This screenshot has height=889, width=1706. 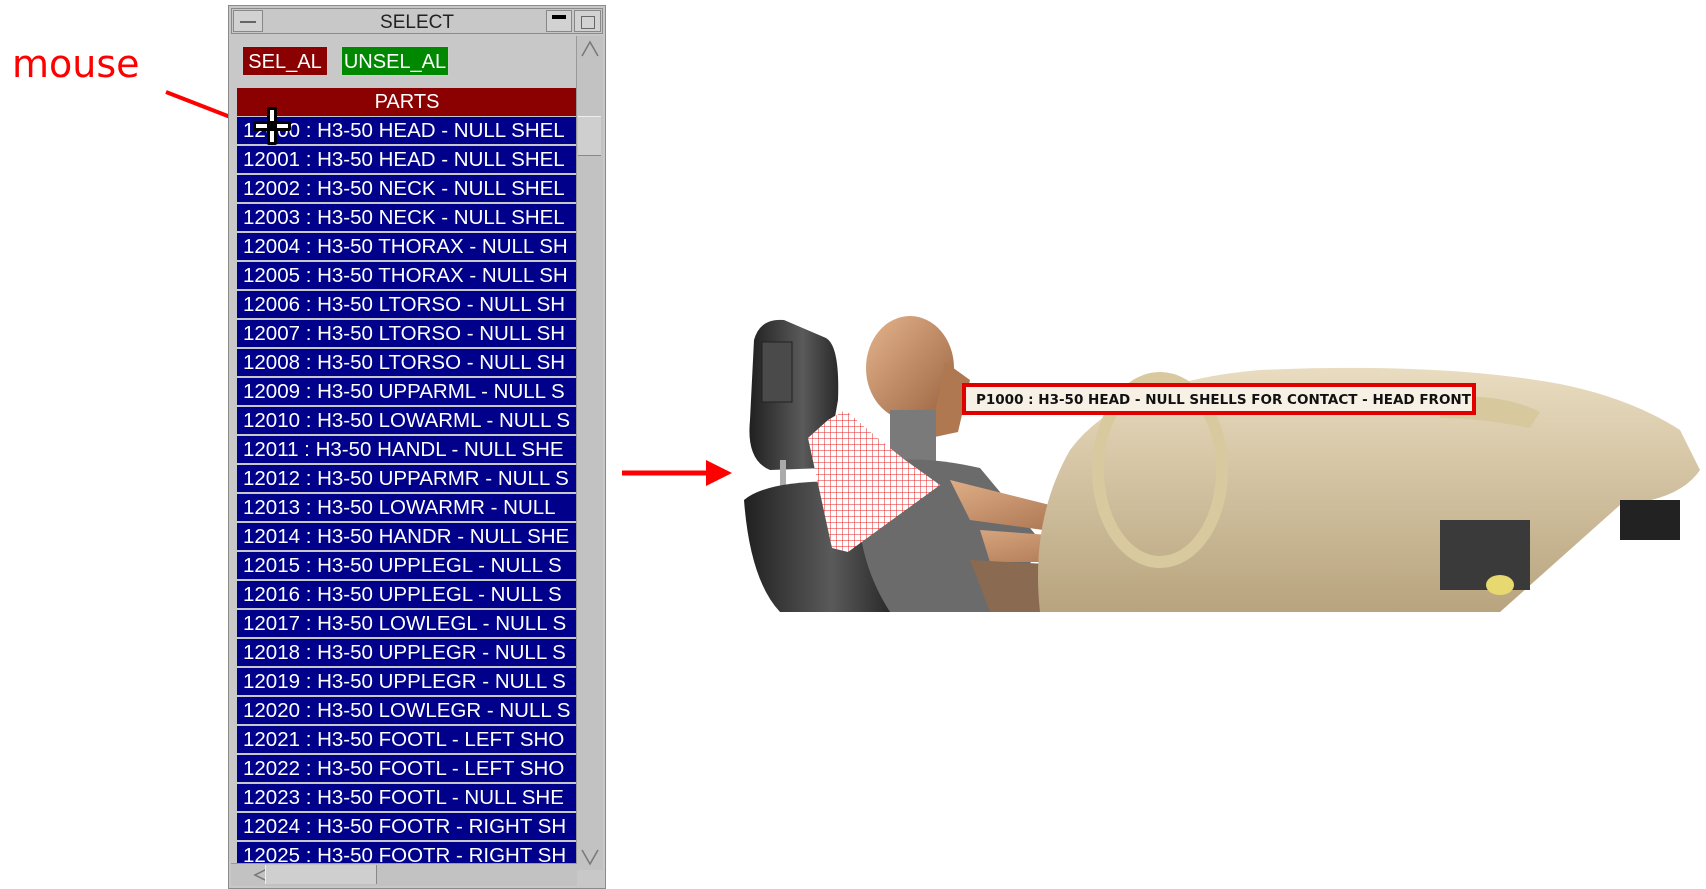 I want to click on scroll-down-icon, so click(x=590, y=857).